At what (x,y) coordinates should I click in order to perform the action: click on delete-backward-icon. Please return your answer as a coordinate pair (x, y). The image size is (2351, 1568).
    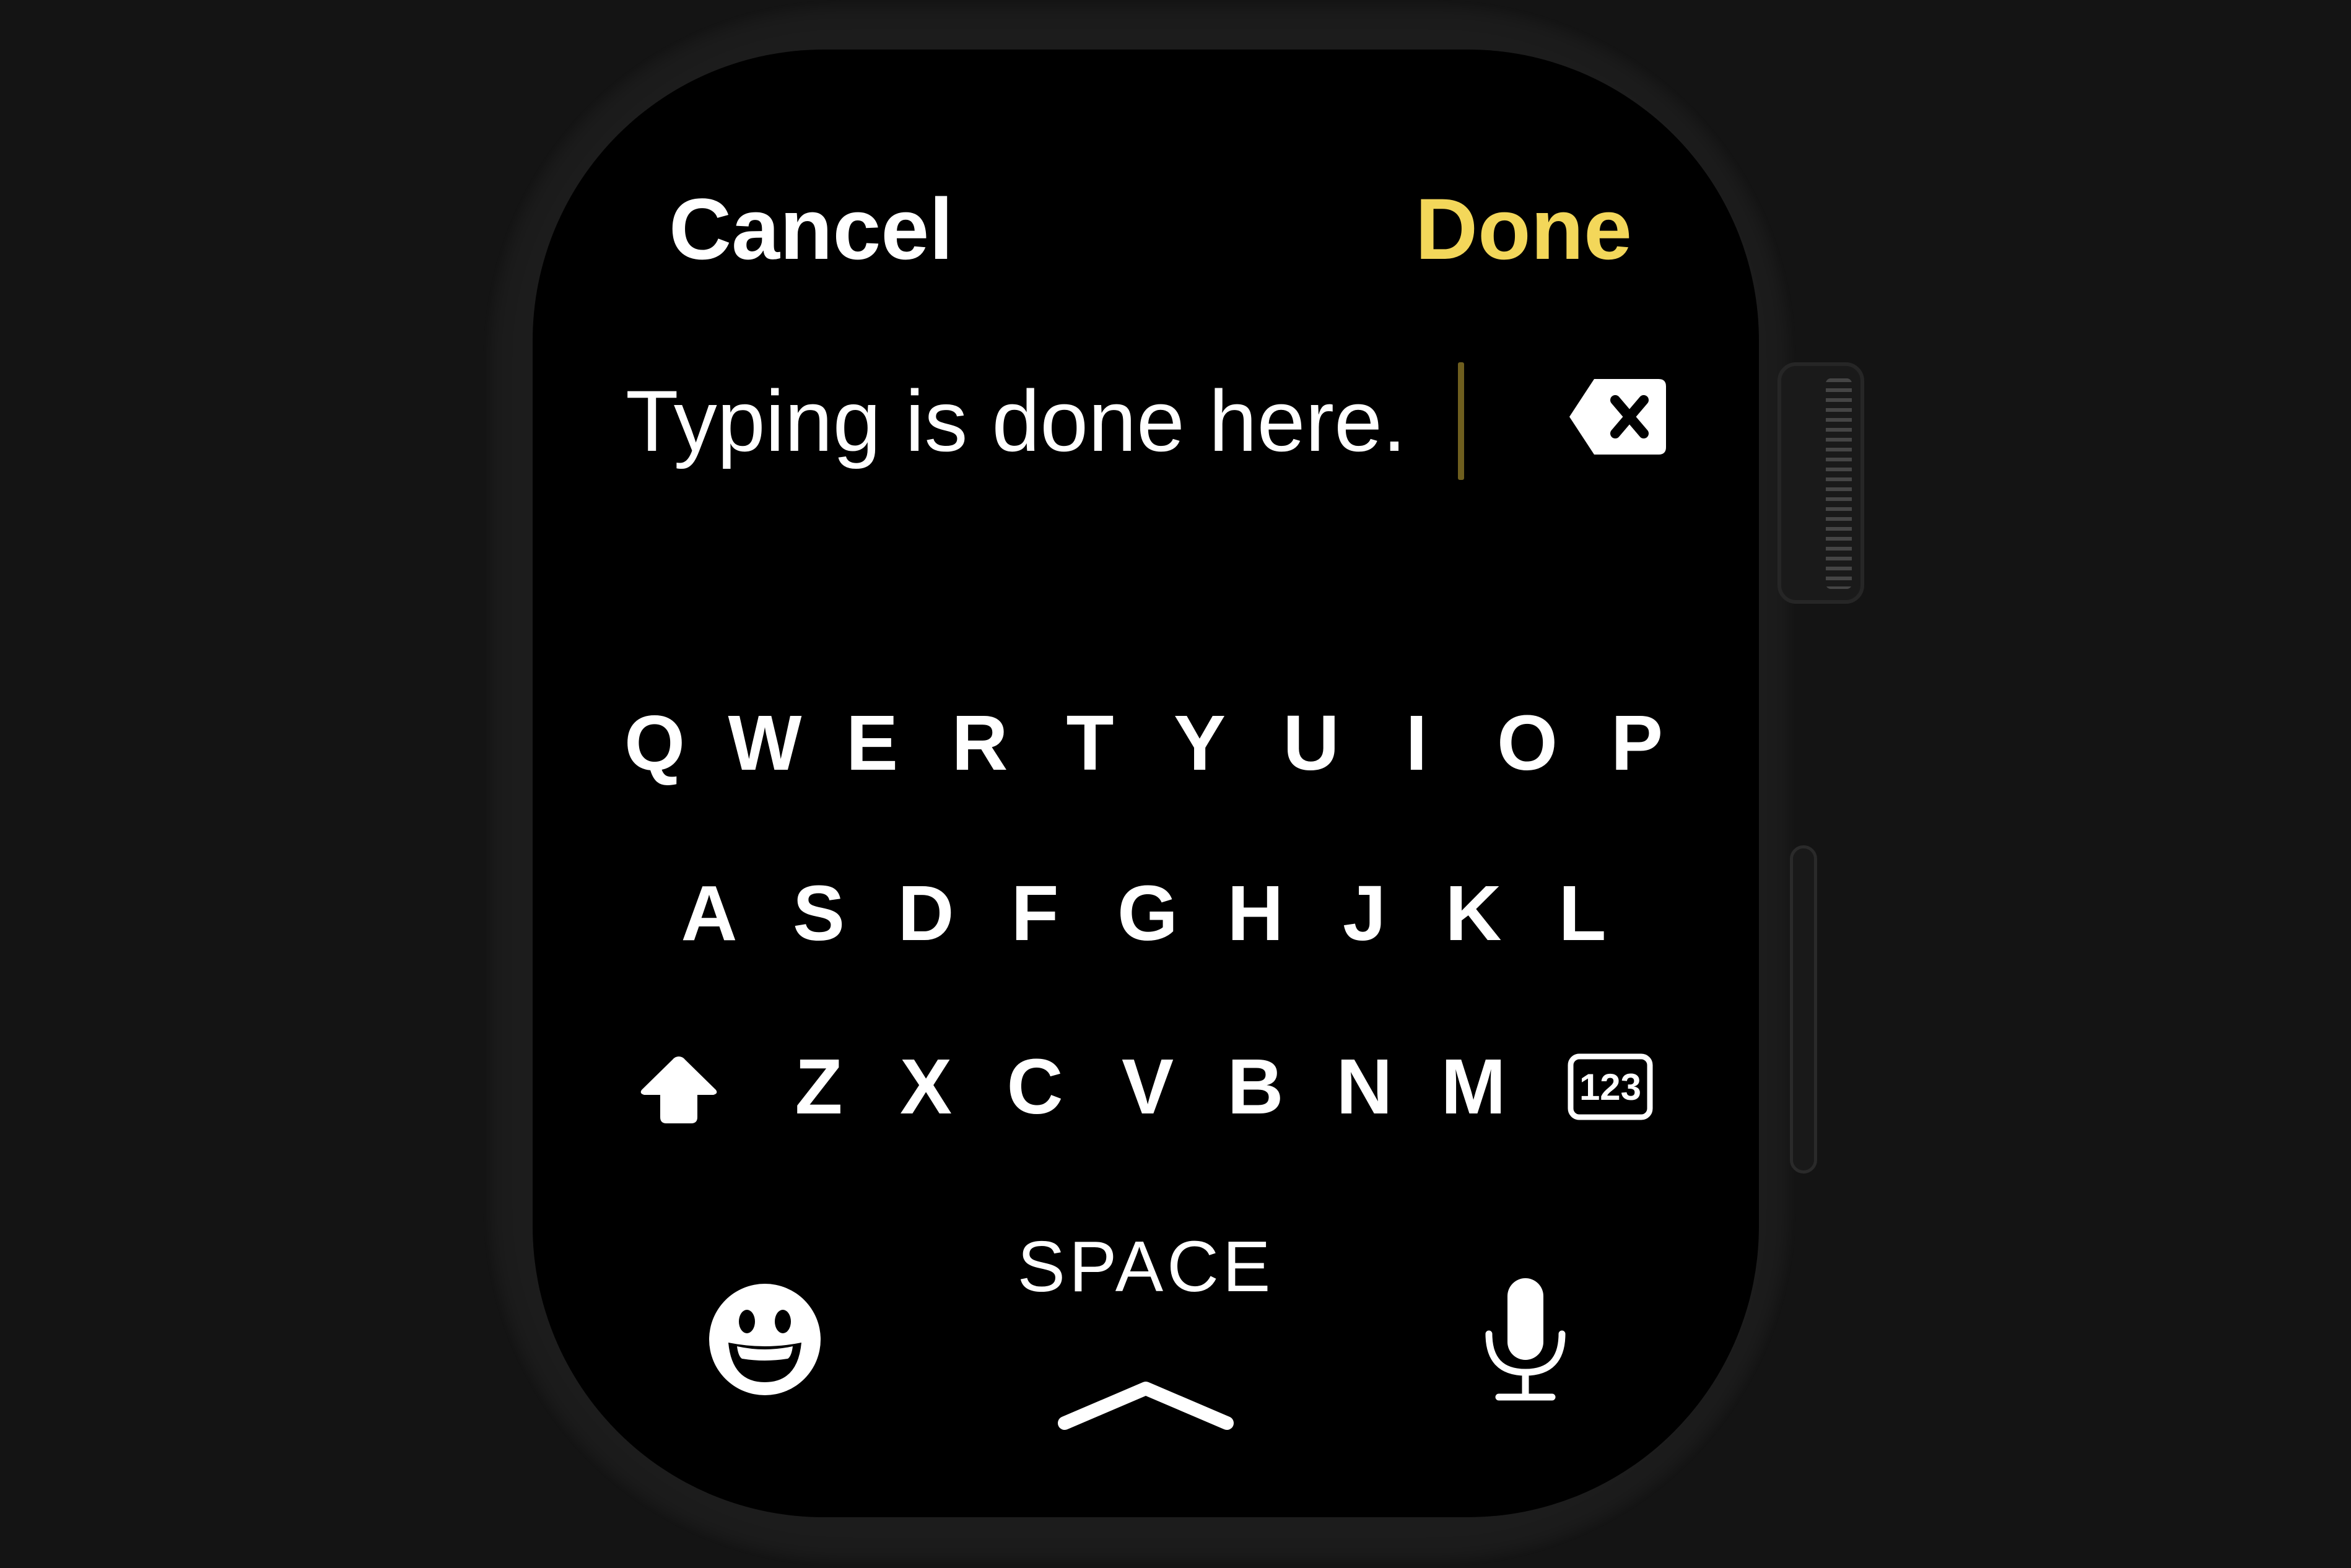
    Looking at the image, I should click on (1618, 417).